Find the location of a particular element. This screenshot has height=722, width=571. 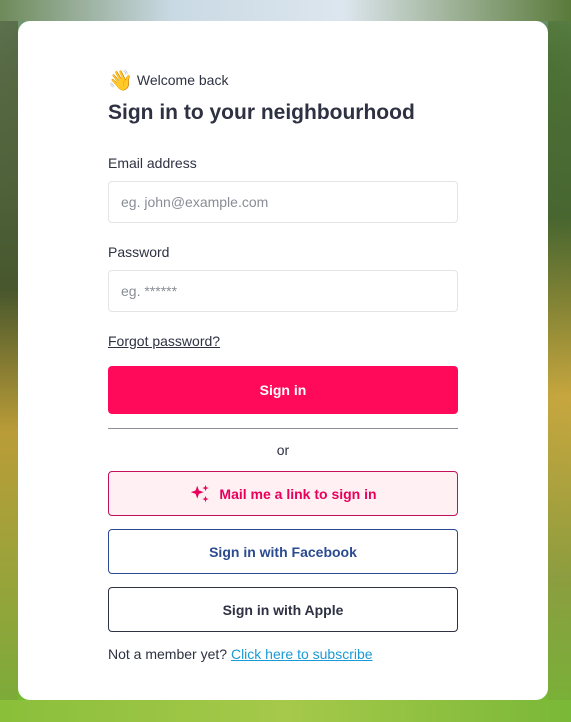

page-title: Sign in to your neighbourhood is located at coordinates (261, 112).